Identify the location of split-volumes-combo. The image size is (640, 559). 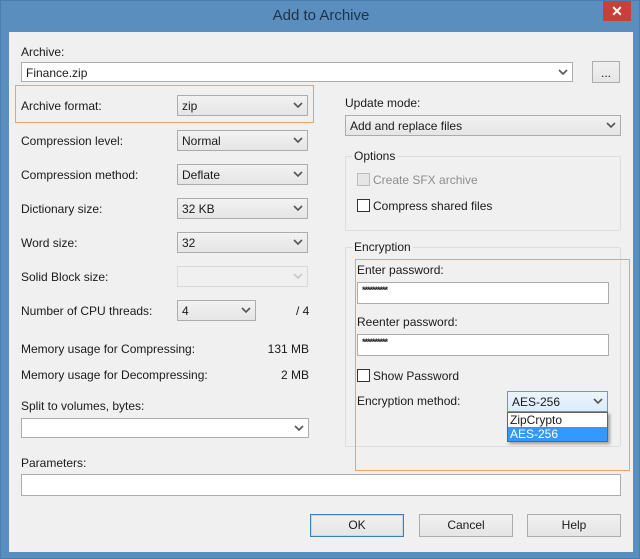
(165, 428).